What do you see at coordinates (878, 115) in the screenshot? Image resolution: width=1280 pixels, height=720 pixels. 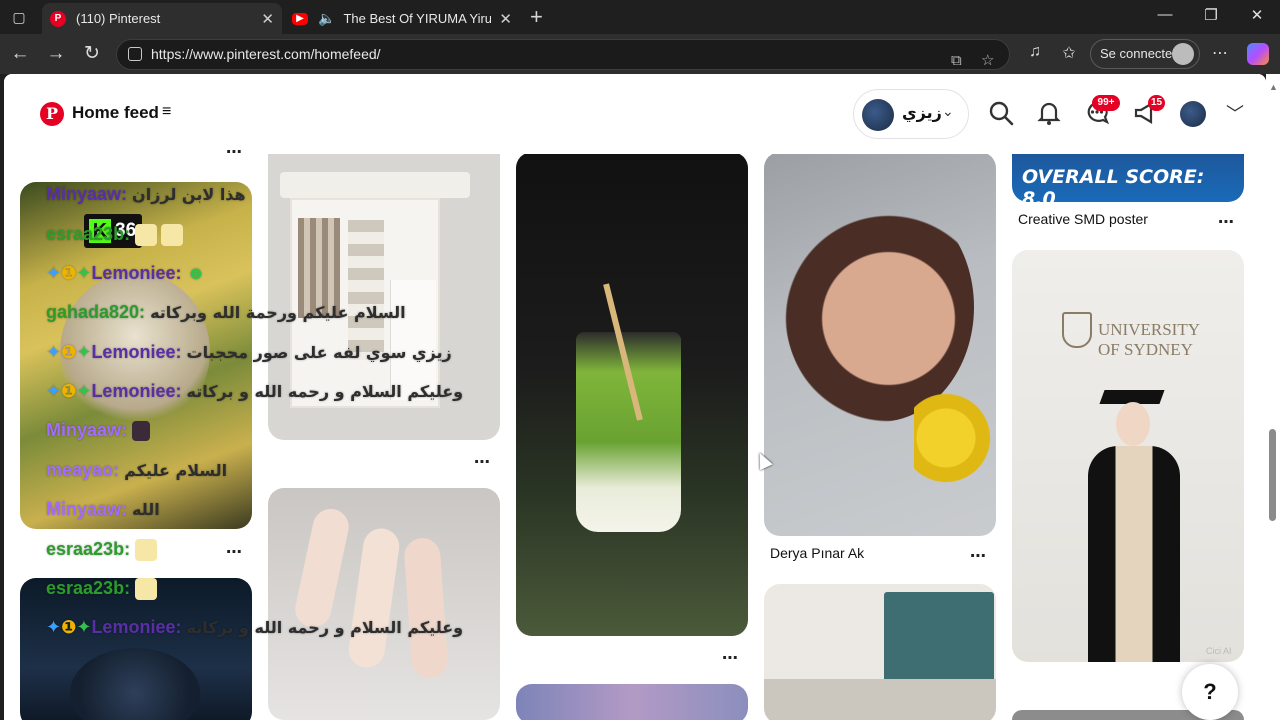 I see `avatar` at bounding box center [878, 115].